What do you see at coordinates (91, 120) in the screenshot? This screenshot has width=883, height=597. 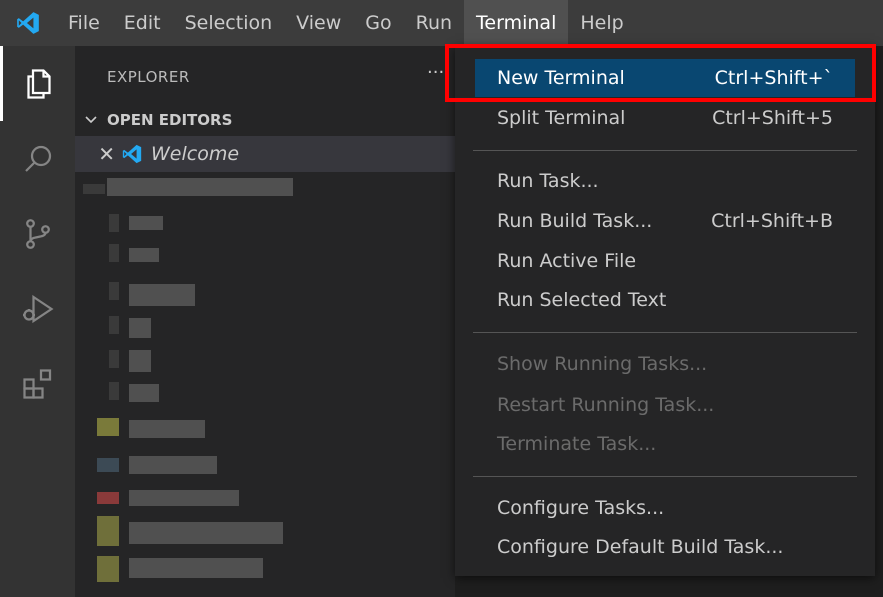 I see `chevron-down-icon` at bounding box center [91, 120].